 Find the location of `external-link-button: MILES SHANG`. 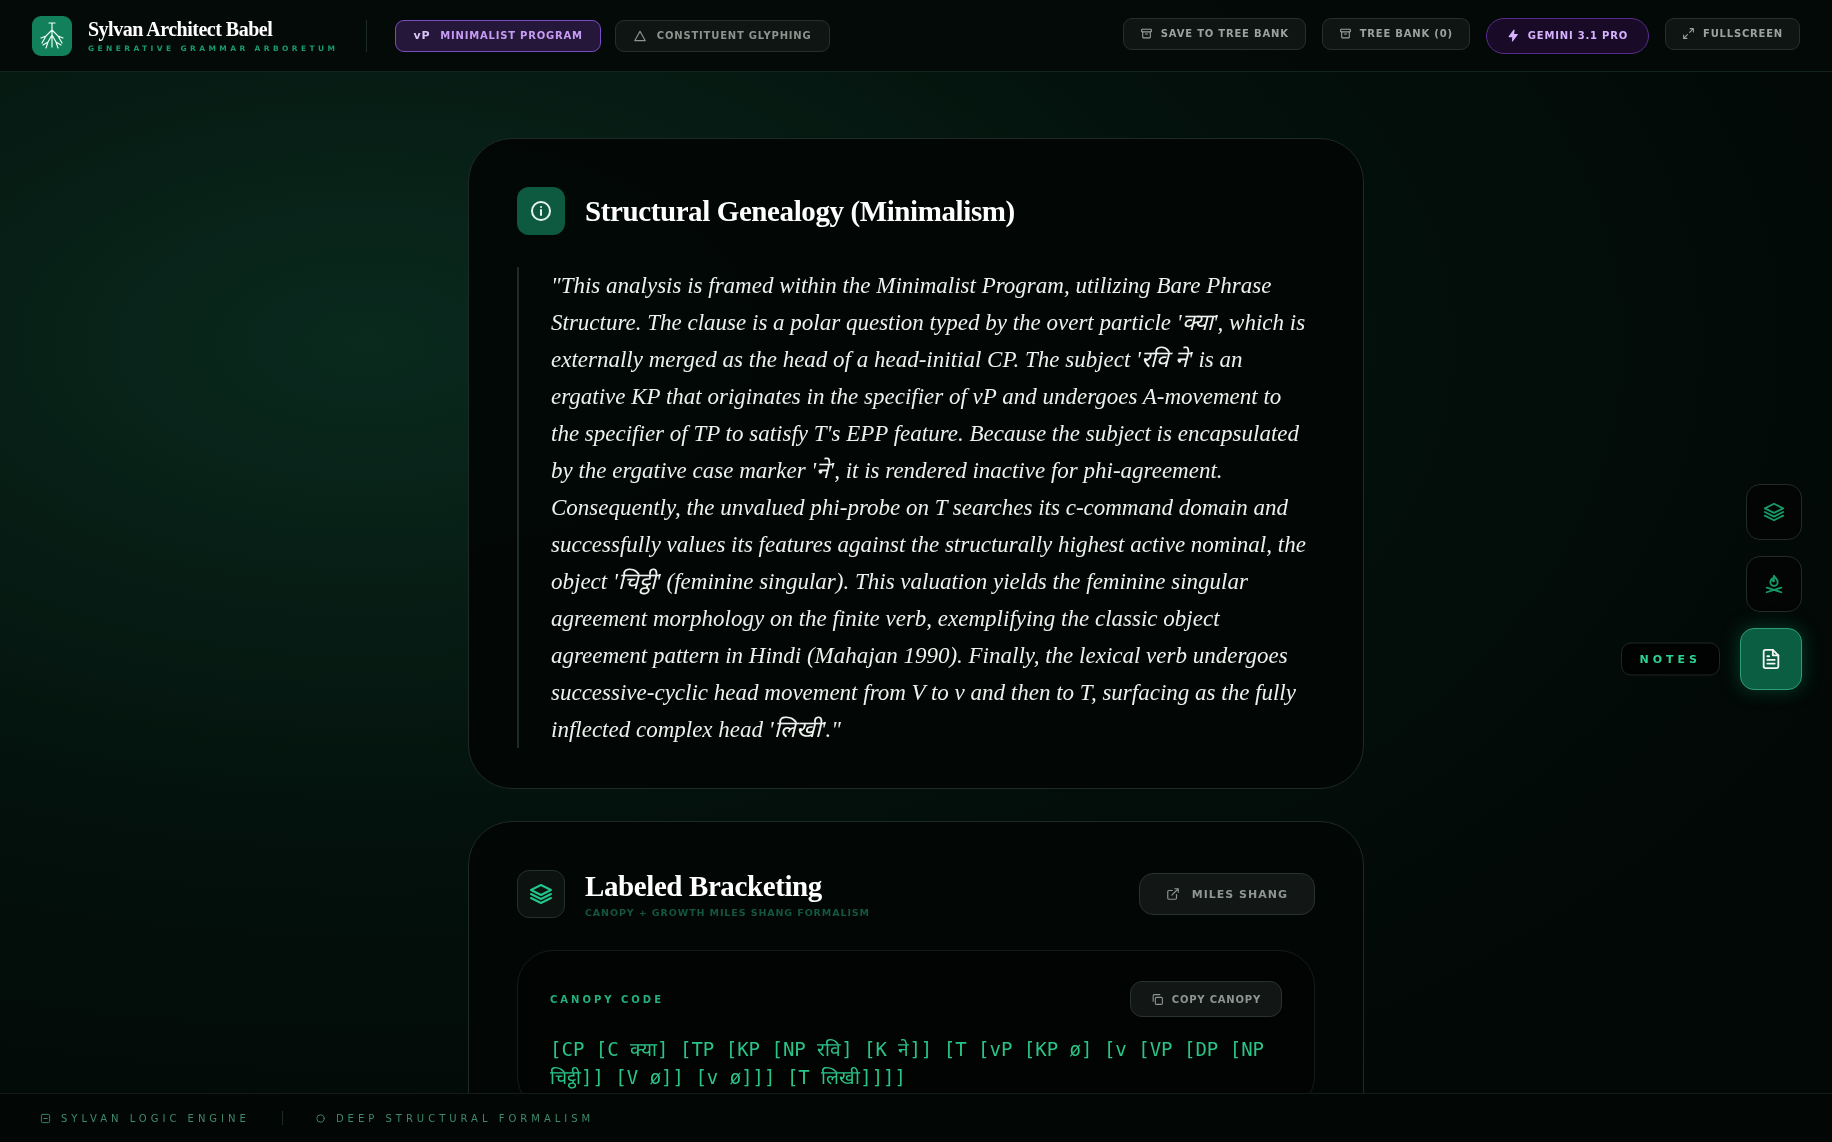

external-link-button: MILES SHANG is located at coordinates (1226, 894).